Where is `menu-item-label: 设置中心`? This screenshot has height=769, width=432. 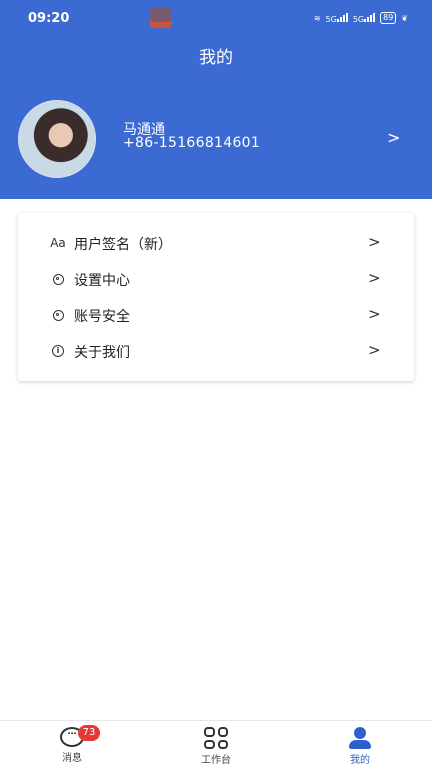
menu-item-label: 设置中心 is located at coordinates (102, 281).